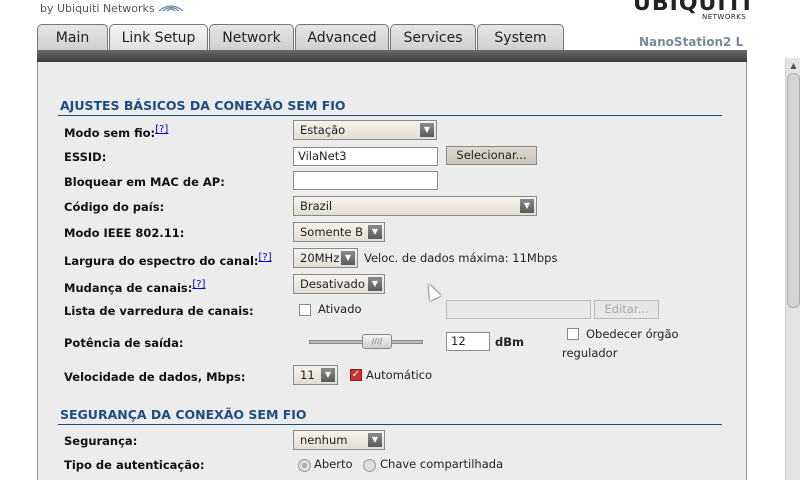 Image resolution: width=800 pixels, height=480 pixels. What do you see at coordinates (159, 311) in the screenshot?
I see `label-scan-list: Lista de varredura de canais:` at bounding box center [159, 311].